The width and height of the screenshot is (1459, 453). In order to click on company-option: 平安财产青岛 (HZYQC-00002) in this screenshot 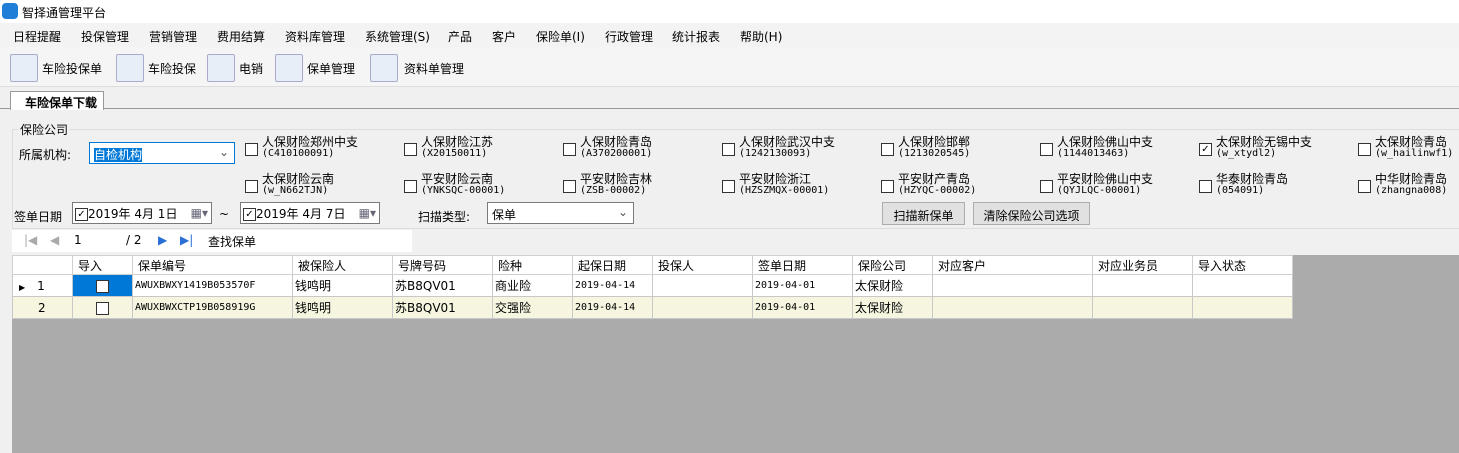, I will do `click(937, 185)`.